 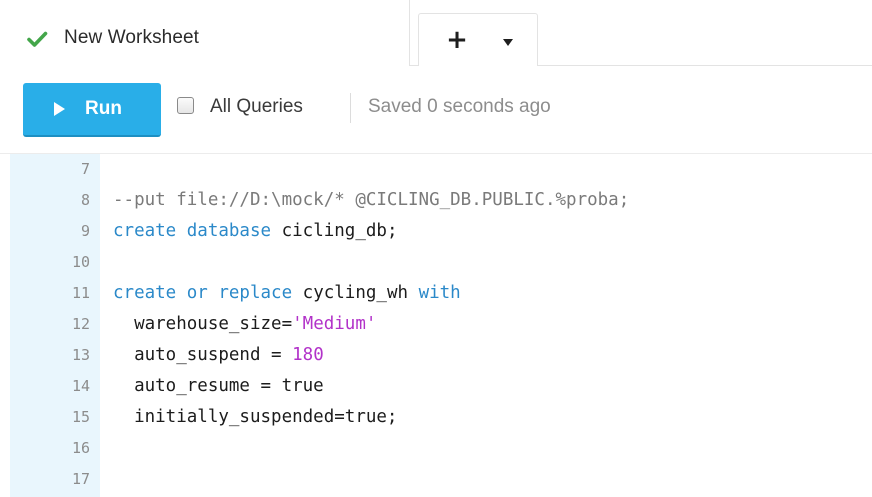 I want to click on line-number: 7, so click(x=85, y=169).